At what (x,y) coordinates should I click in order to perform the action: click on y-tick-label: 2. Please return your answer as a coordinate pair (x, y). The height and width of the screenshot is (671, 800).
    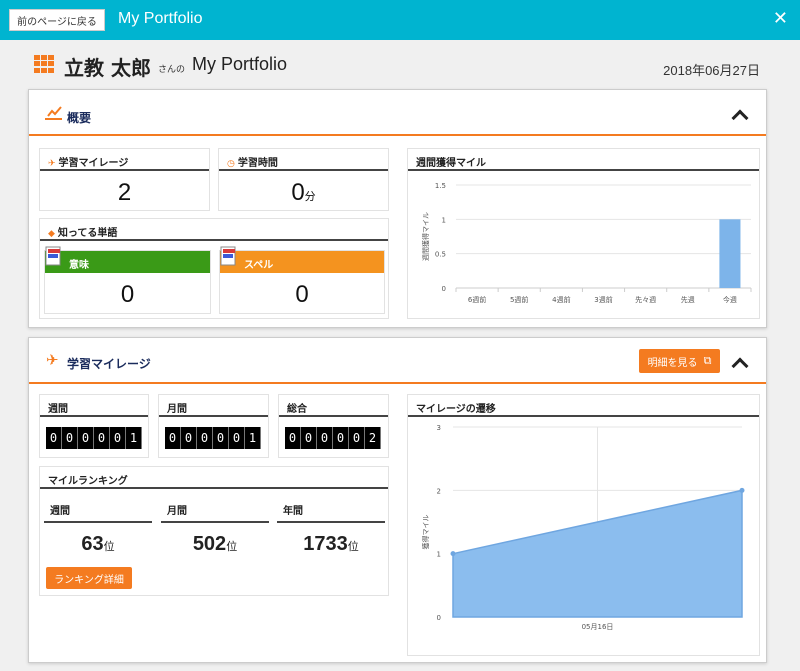
    Looking at the image, I should click on (439, 491).